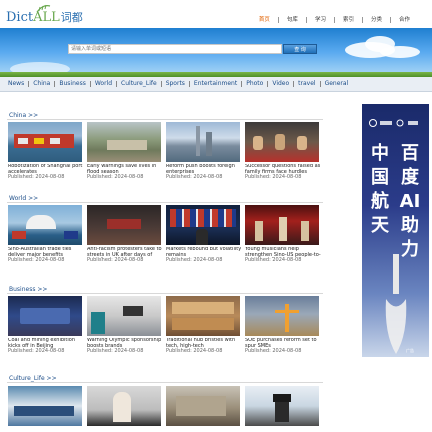 This screenshot has height=432, width=432. What do you see at coordinates (347, 20) in the screenshot?
I see `topnav-index: 索引` at bounding box center [347, 20].